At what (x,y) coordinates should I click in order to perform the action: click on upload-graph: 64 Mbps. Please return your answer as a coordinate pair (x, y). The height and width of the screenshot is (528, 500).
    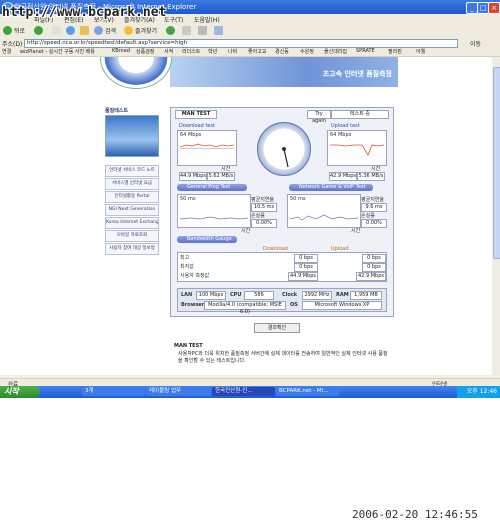
    Looking at the image, I should click on (357, 148).